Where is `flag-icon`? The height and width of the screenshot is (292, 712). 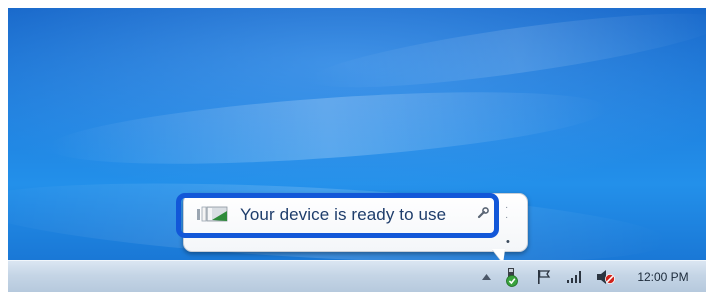 flag-icon is located at coordinates (544, 276).